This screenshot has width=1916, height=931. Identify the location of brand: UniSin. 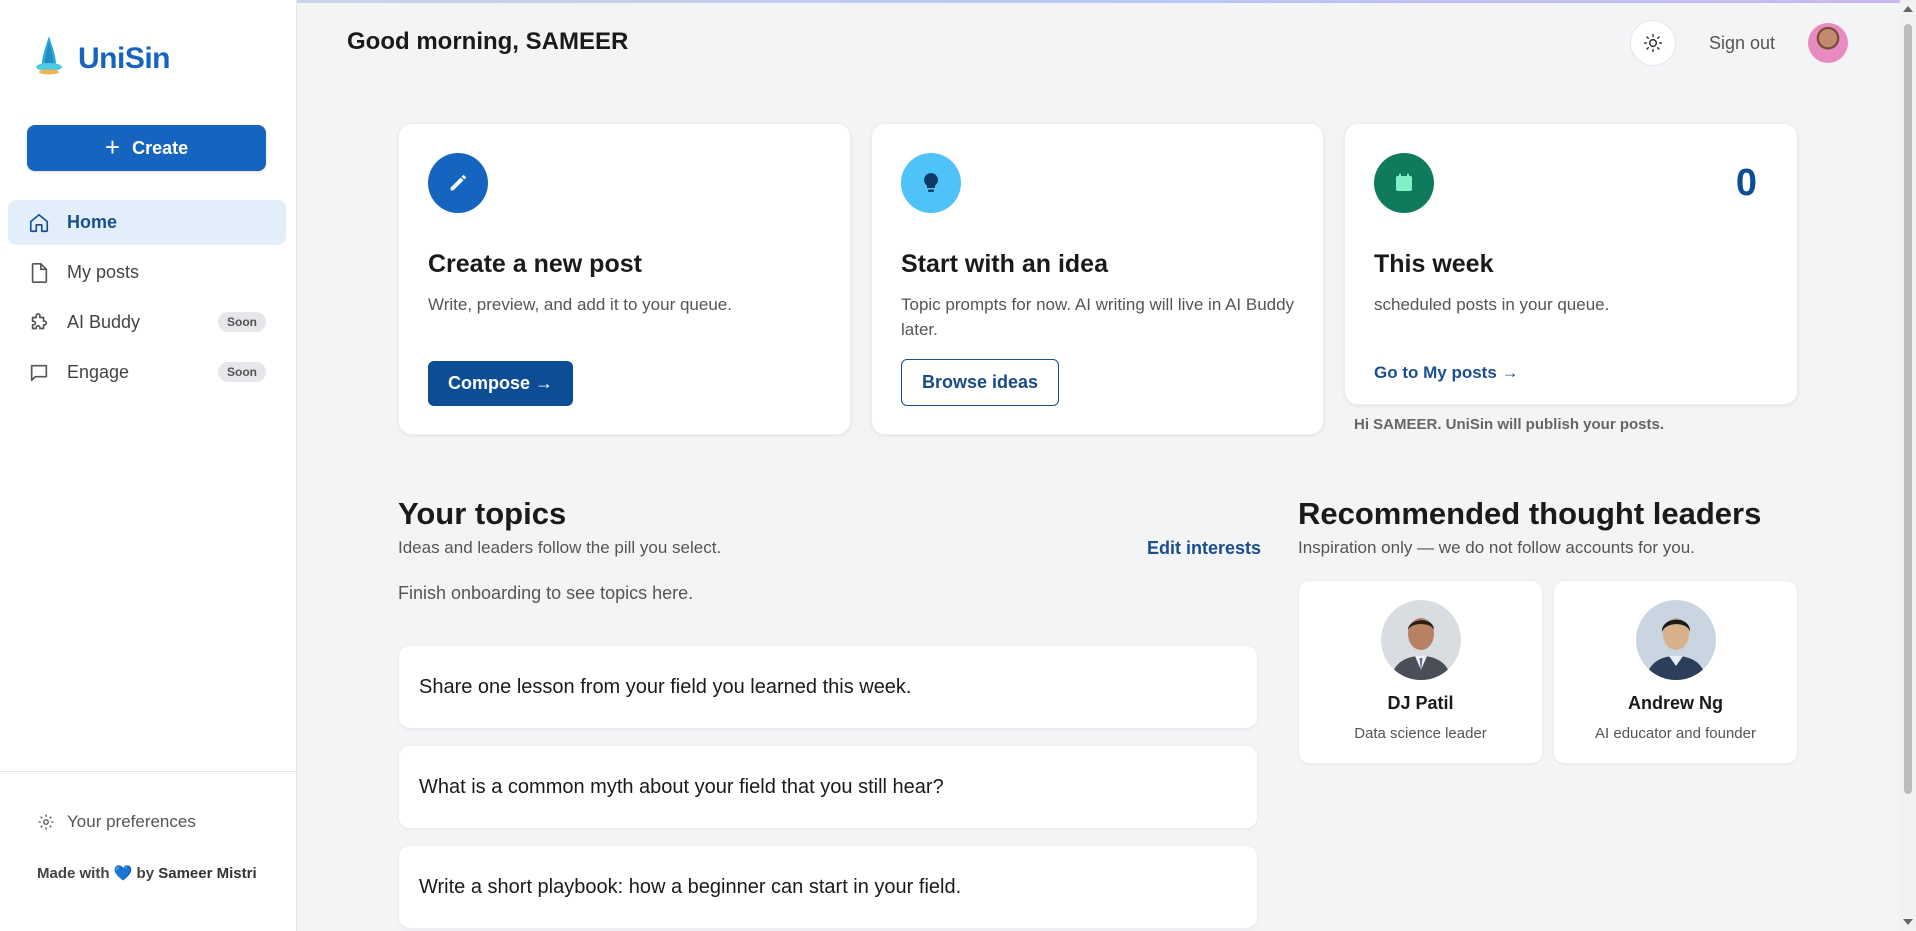
(102, 58).